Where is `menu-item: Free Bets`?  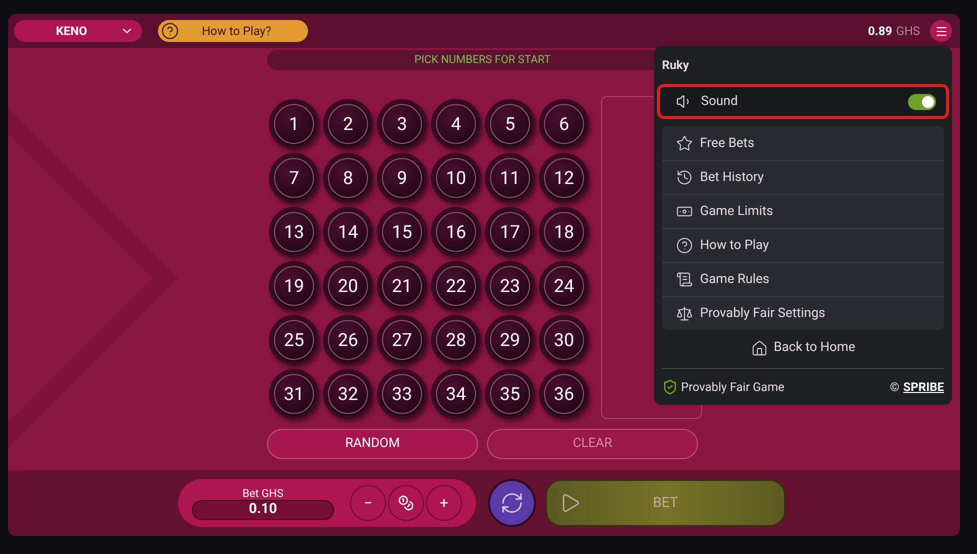
menu-item: Free Bets is located at coordinates (803, 143).